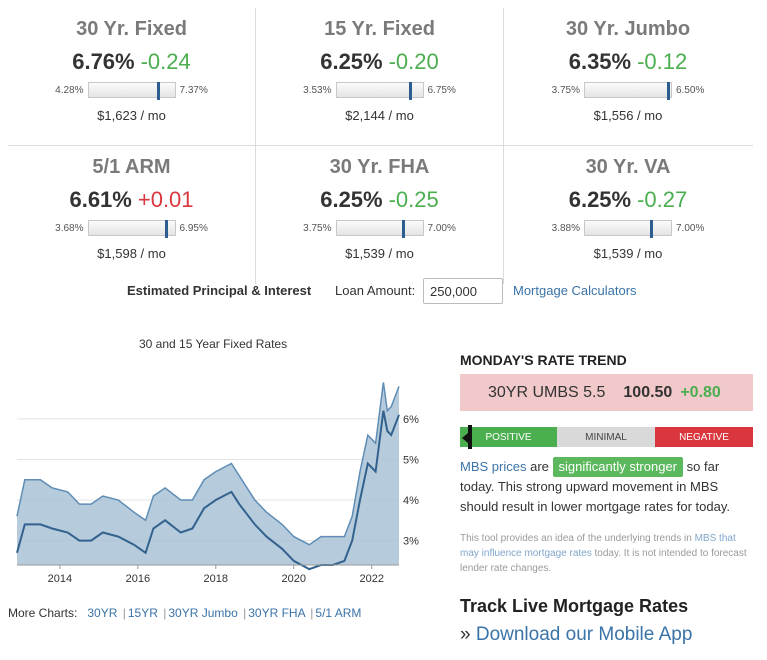  Describe the element at coordinates (690, 90) in the screenshot. I see `range-high: 6.50%` at that location.